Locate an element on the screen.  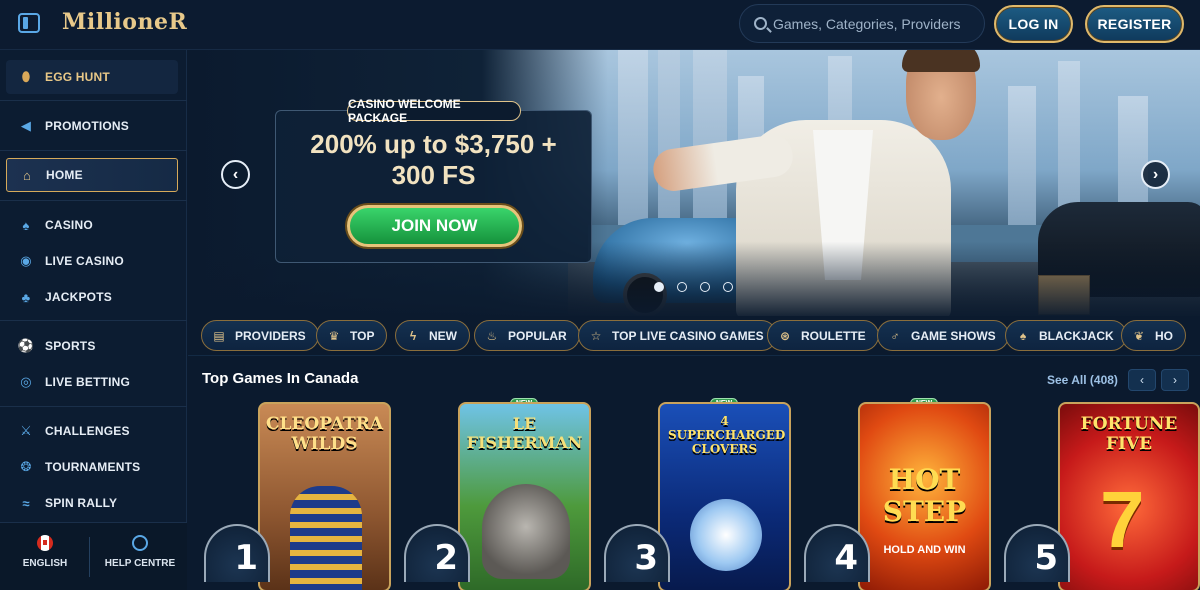
sidebar-item-promotions: ◀ PROMOTIONS is located at coordinates (92, 126).